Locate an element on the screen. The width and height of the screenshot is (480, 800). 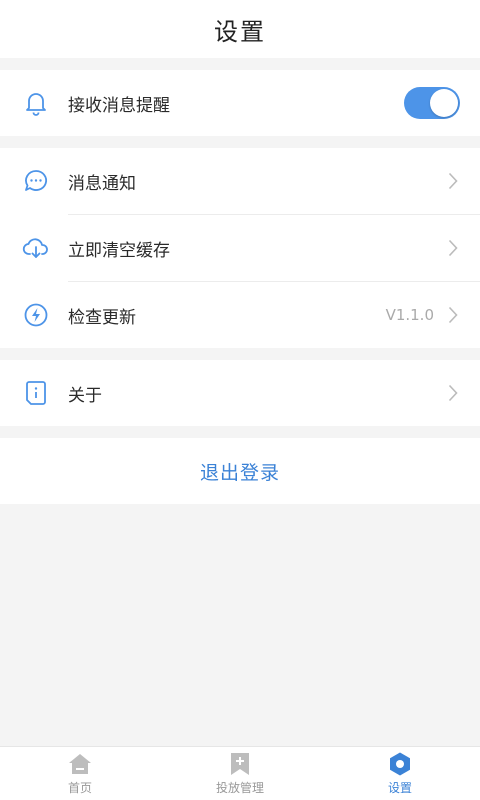
about-row: 关于 is located at coordinates (240, 393).